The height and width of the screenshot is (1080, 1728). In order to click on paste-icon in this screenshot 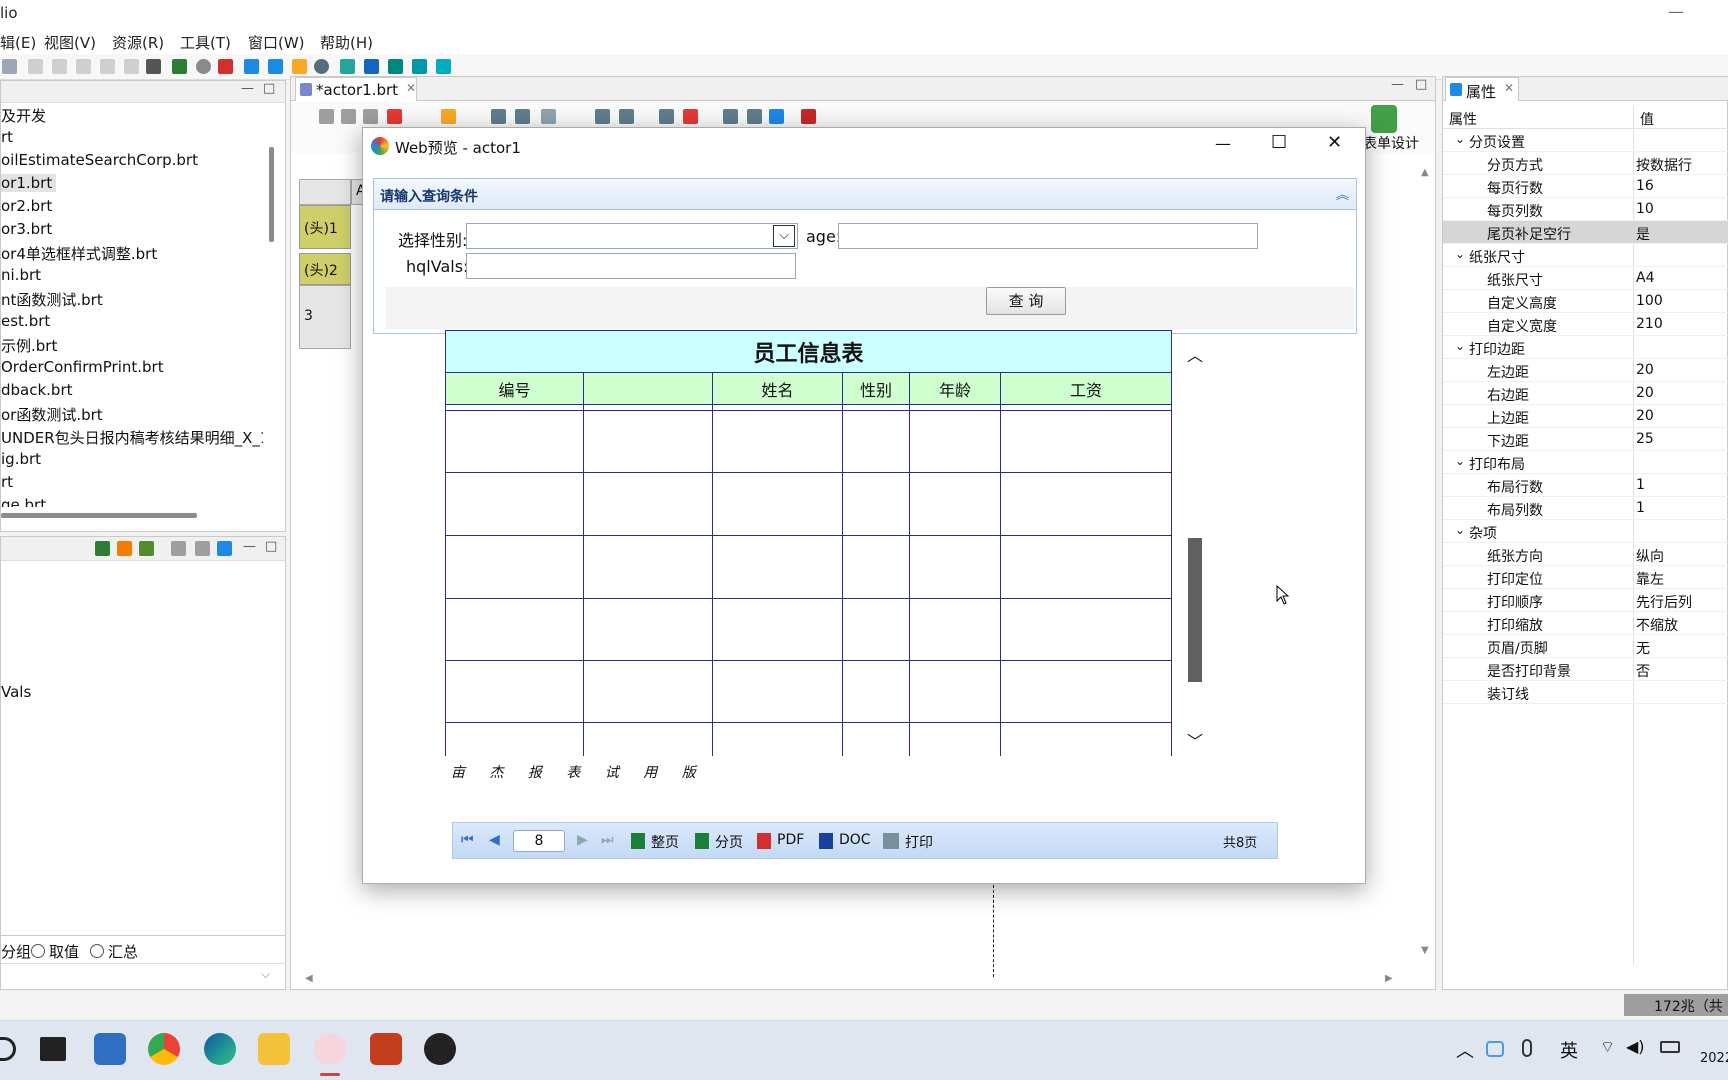, I will do `click(107, 66)`.